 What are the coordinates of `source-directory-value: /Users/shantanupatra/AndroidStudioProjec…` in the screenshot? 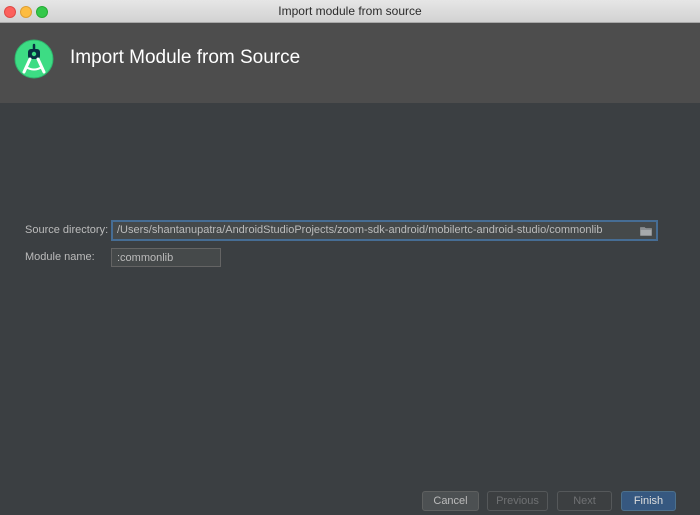 It's located at (360, 230).